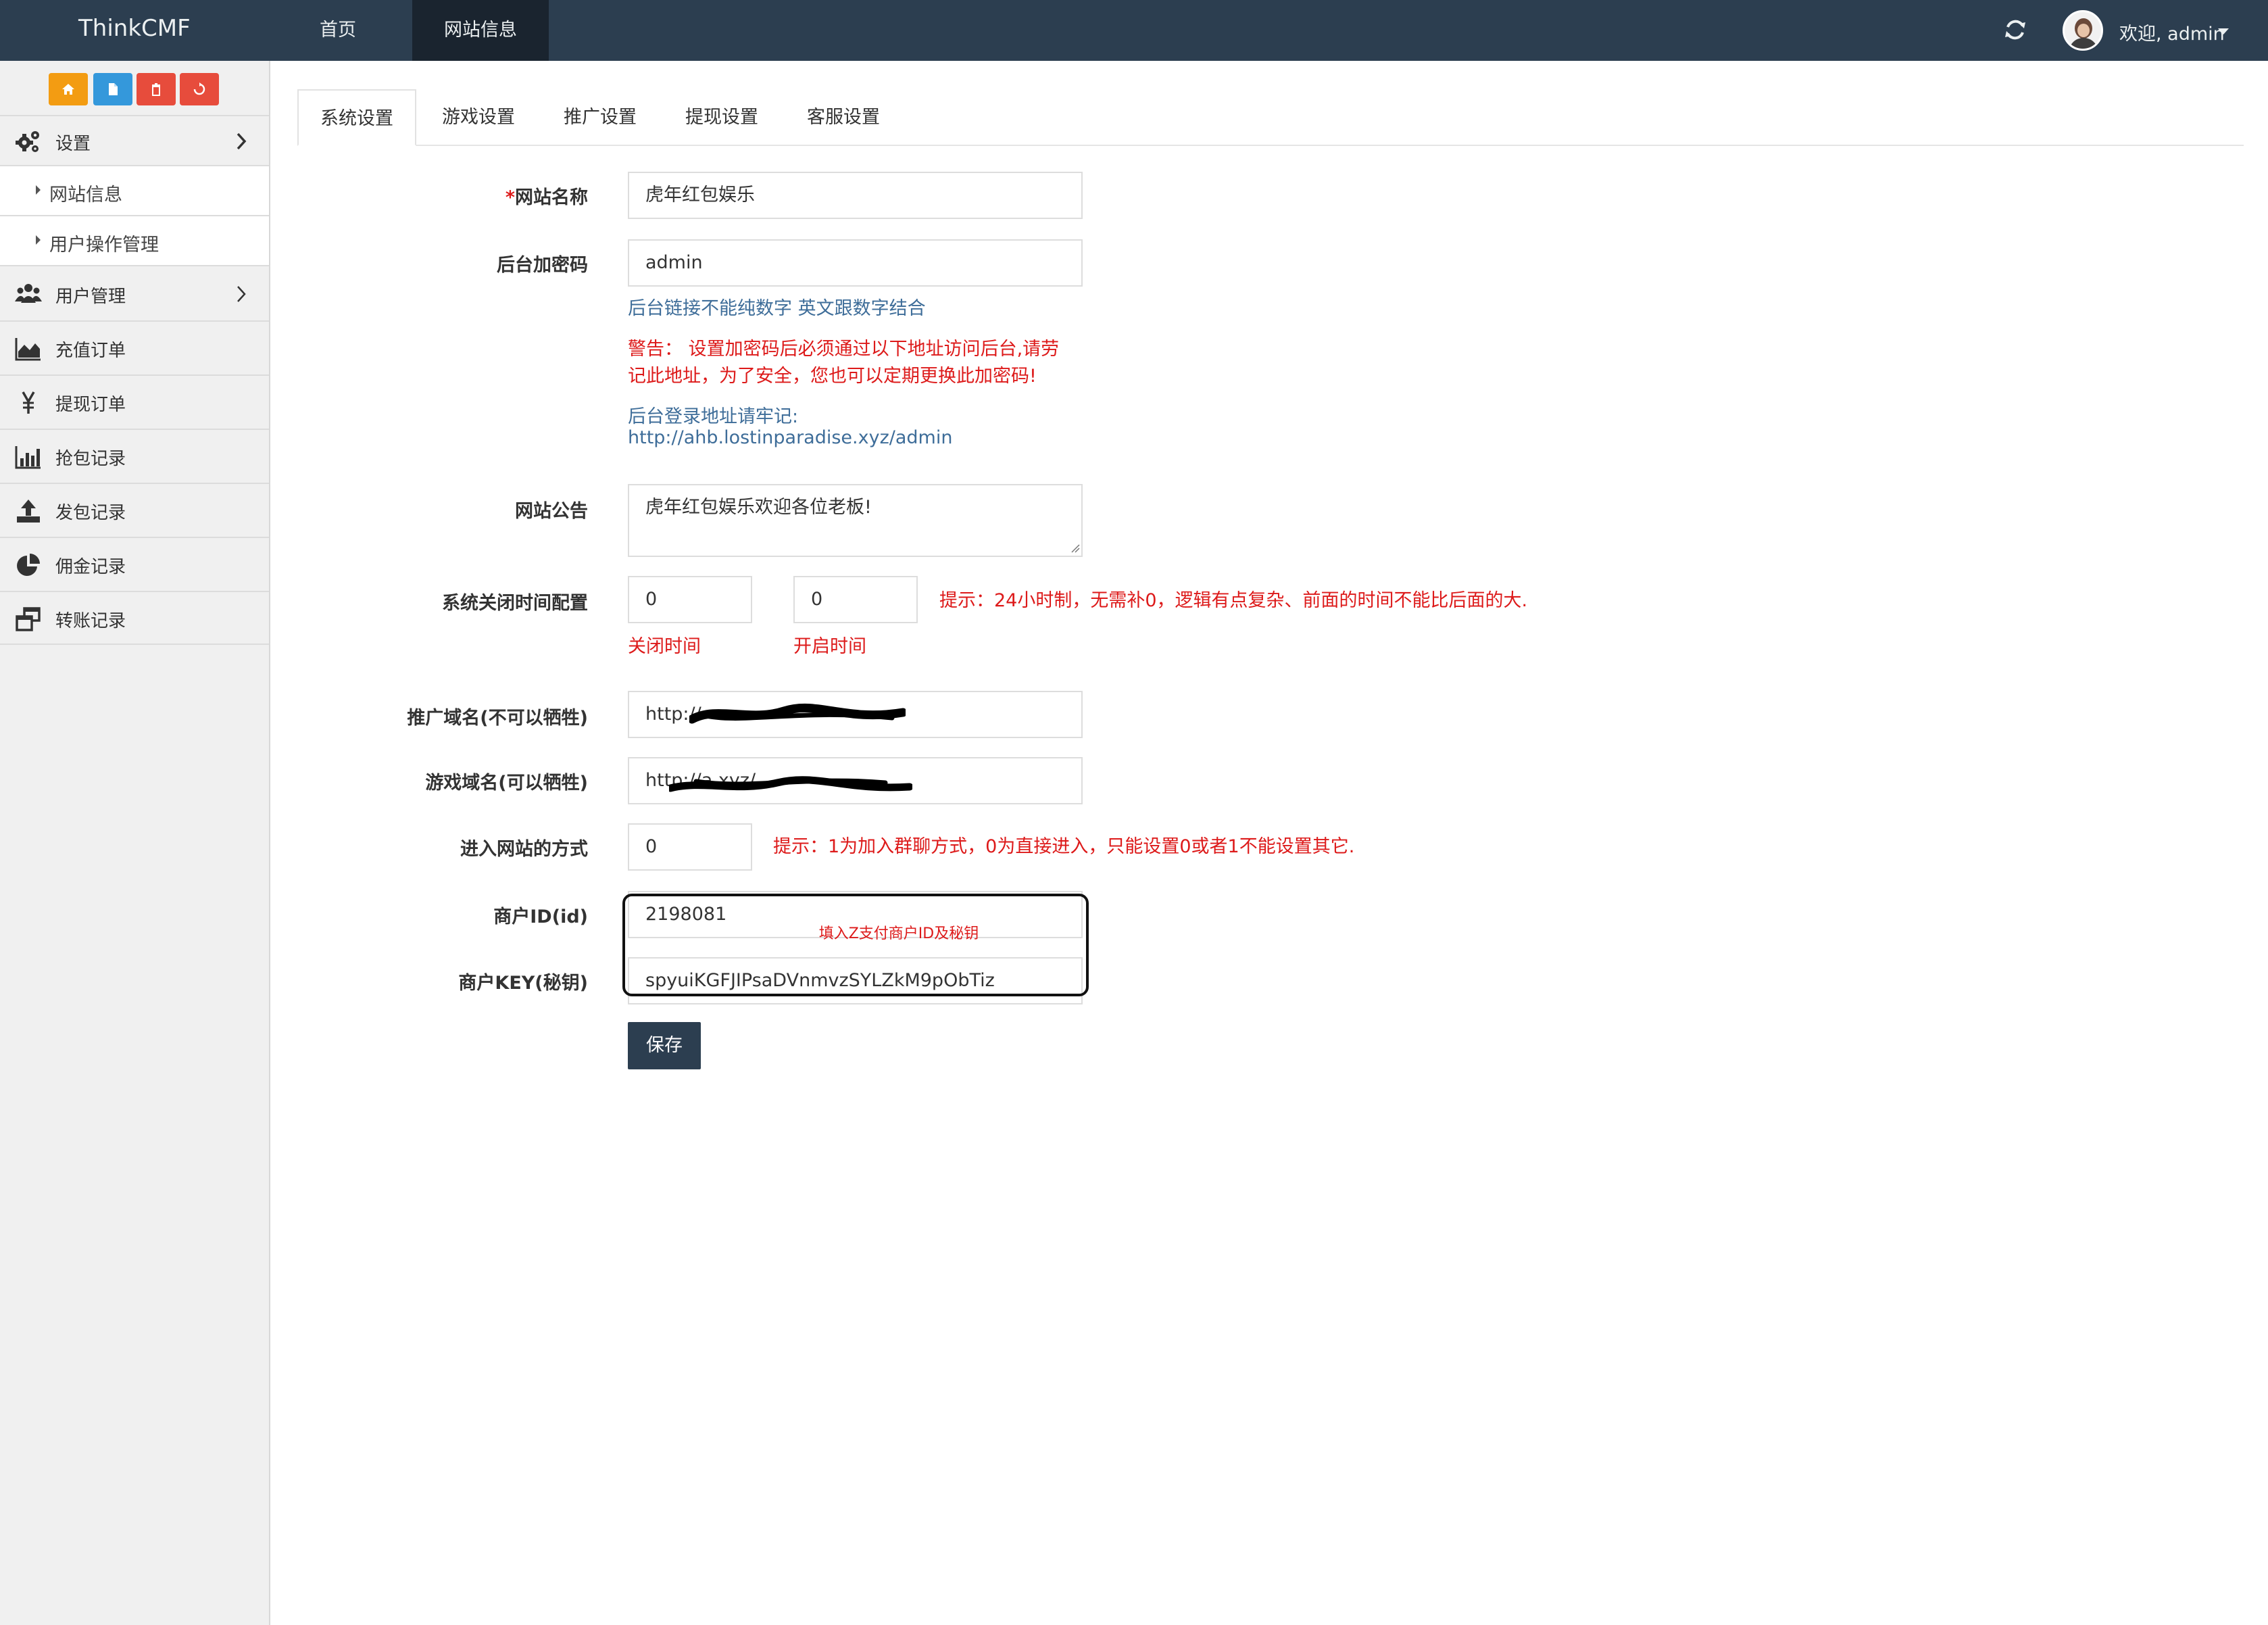 Image resolution: width=2268 pixels, height=1625 pixels. Describe the element at coordinates (664, 646) in the screenshot. I see `close-time-caption: 关闭时间` at that location.